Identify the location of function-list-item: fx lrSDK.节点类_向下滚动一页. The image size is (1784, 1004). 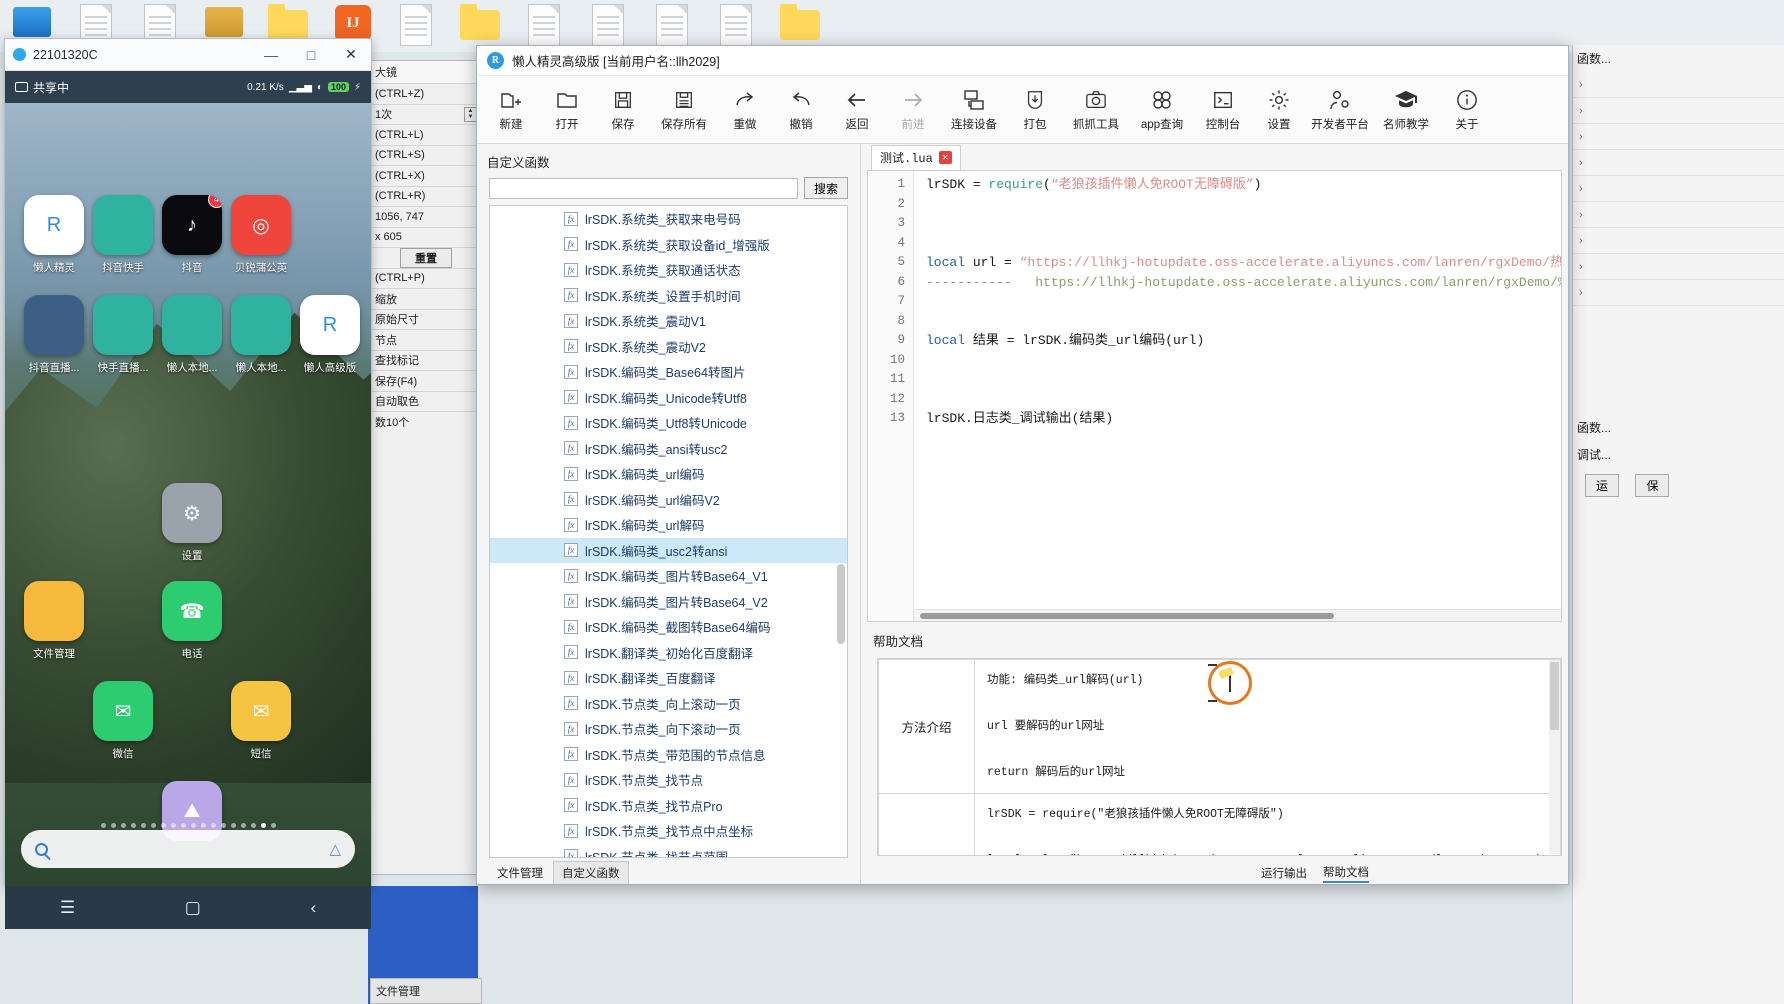
(668, 729).